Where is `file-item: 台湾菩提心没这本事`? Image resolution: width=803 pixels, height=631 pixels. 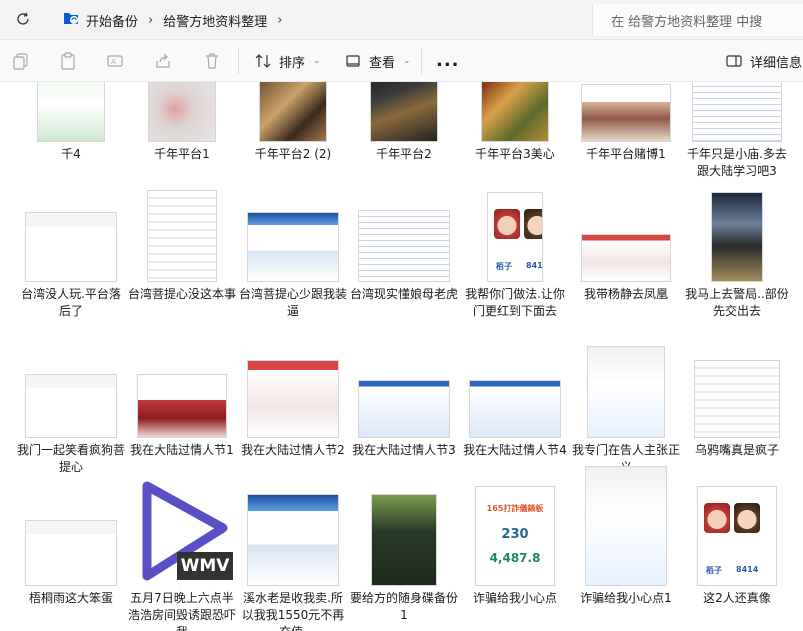
file-item: 台湾菩提心没这本事 is located at coordinates (182, 268).